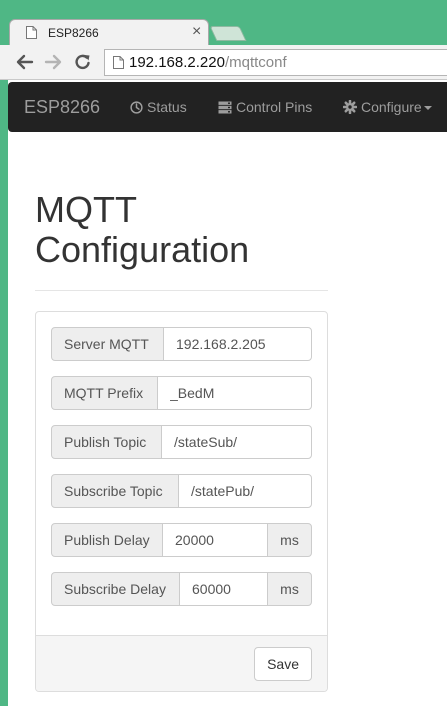 Image resolution: width=447 pixels, height=706 pixels. I want to click on reload-icon, so click(83, 62).